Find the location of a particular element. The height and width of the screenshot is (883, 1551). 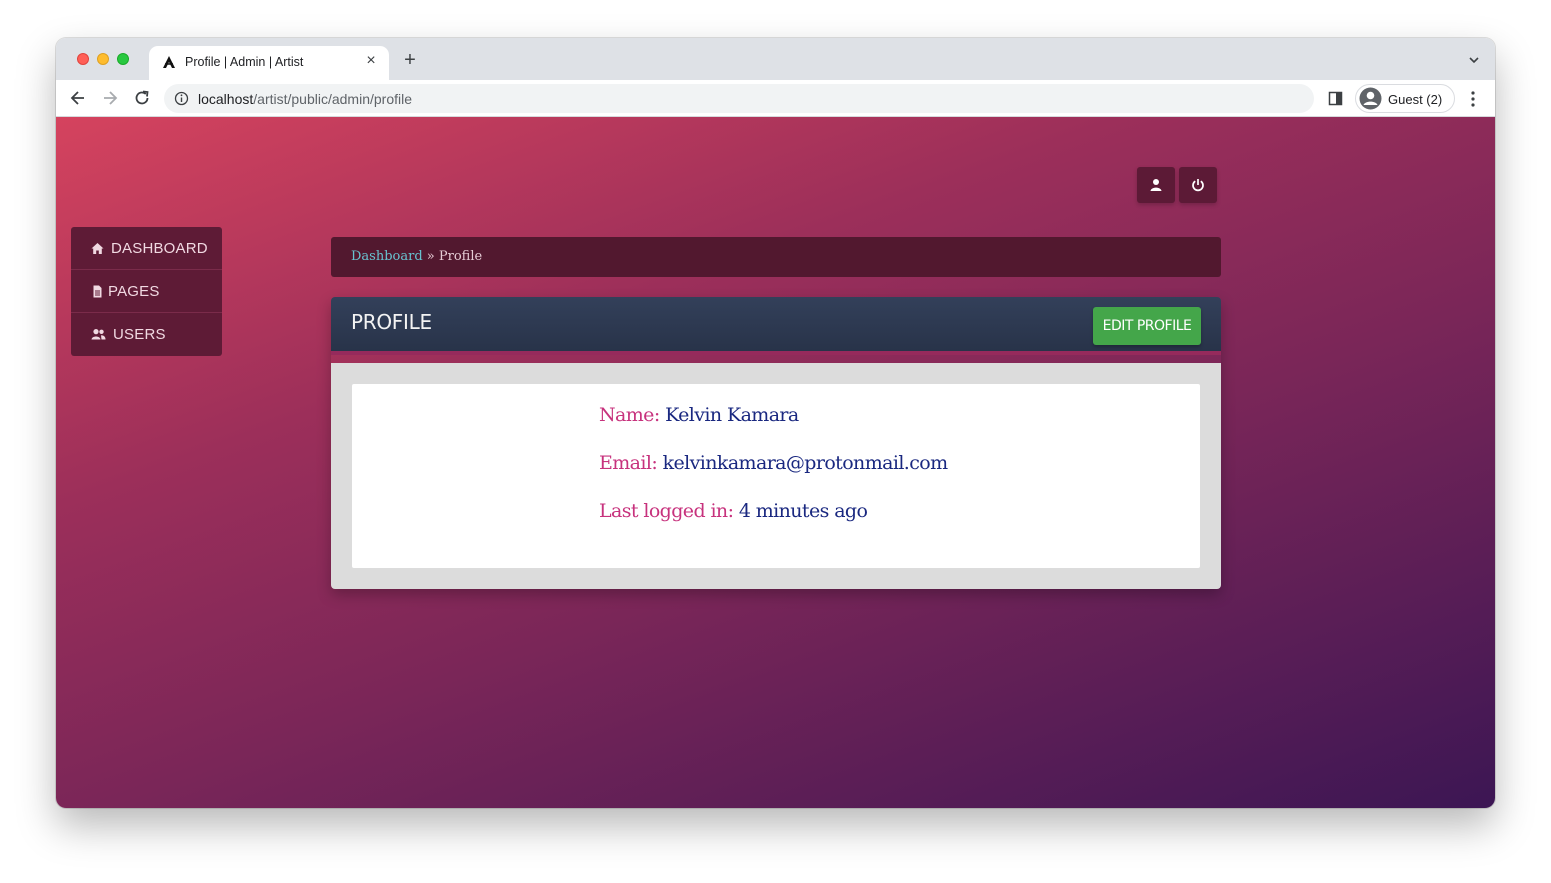

email-value: kelvinkamara@protonmail.com is located at coordinates (805, 463).